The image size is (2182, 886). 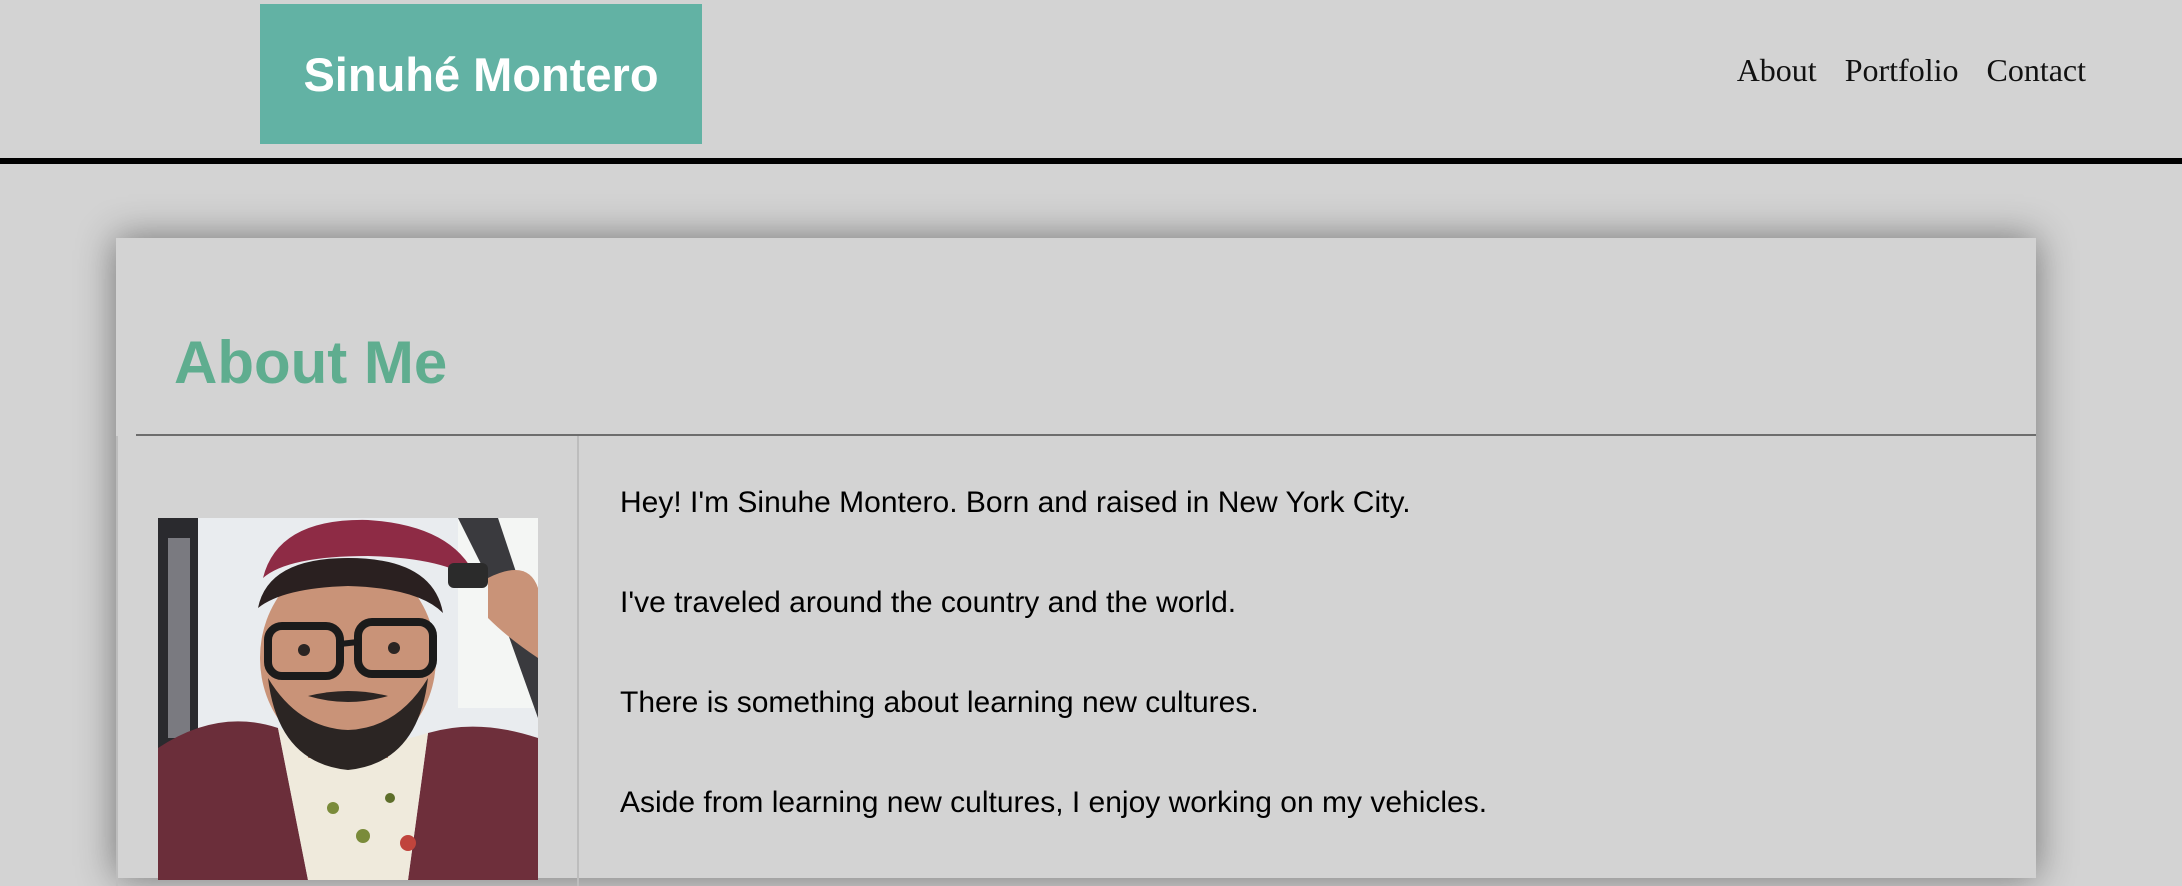 What do you see at coordinates (311, 362) in the screenshot?
I see `about-title: About Me` at bounding box center [311, 362].